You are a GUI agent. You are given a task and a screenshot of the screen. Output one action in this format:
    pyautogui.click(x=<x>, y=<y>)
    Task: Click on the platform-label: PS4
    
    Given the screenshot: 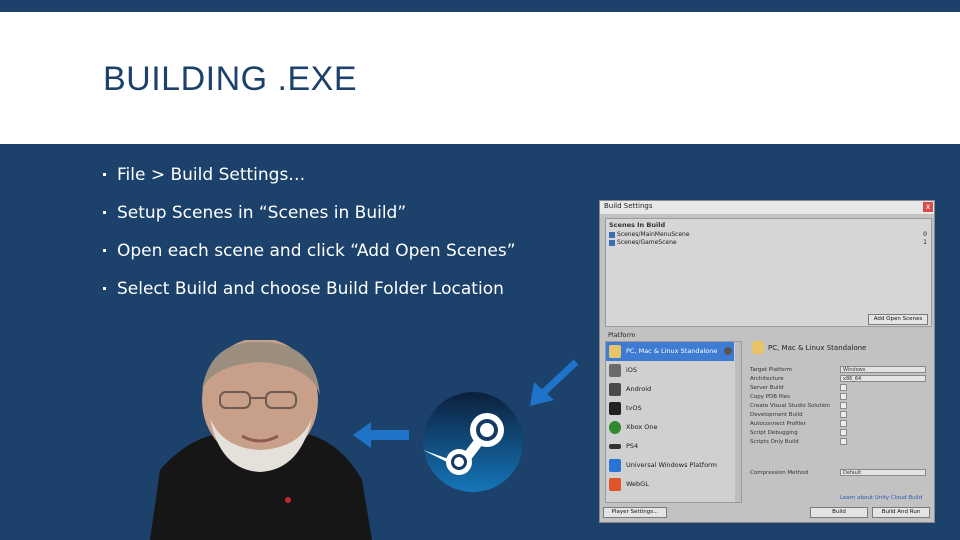 What is the action you would take?
    pyautogui.click(x=632, y=446)
    